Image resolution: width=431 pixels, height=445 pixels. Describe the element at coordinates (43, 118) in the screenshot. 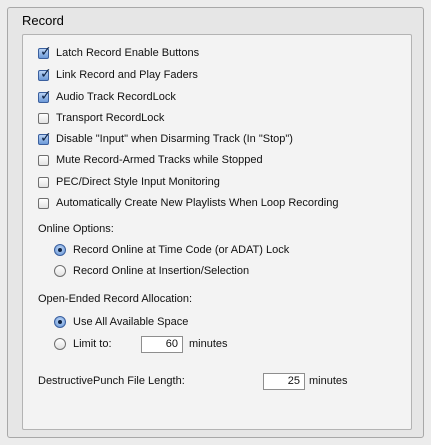

I see `checkbox-transport-recordlock` at that location.